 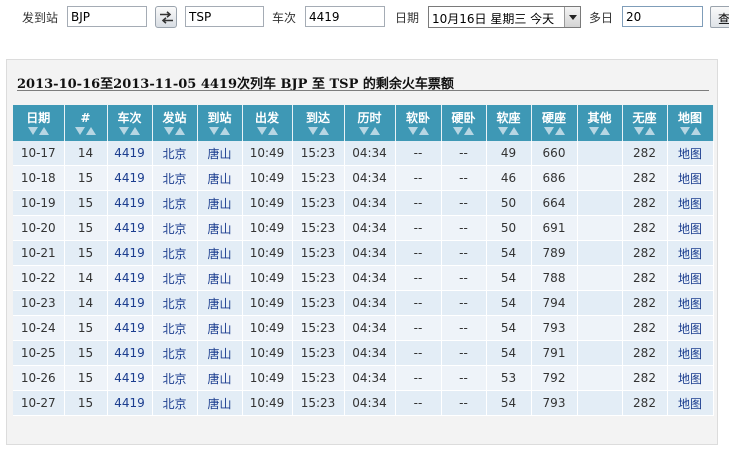 I want to click on column-header-arrive: 到达, so click(x=318, y=123).